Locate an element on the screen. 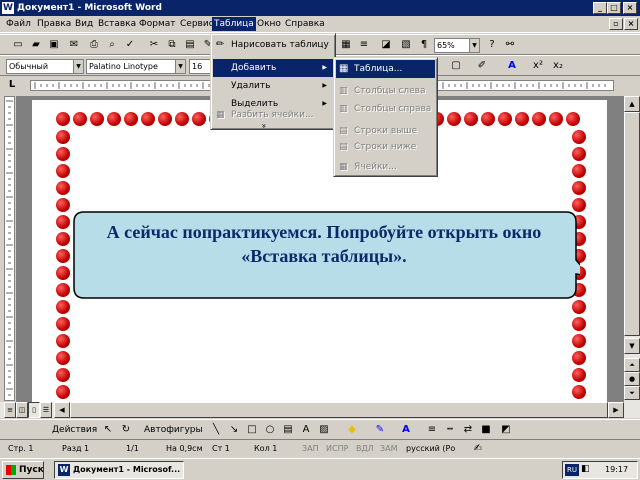  help-icon: ? is located at coordinates (492, 45).